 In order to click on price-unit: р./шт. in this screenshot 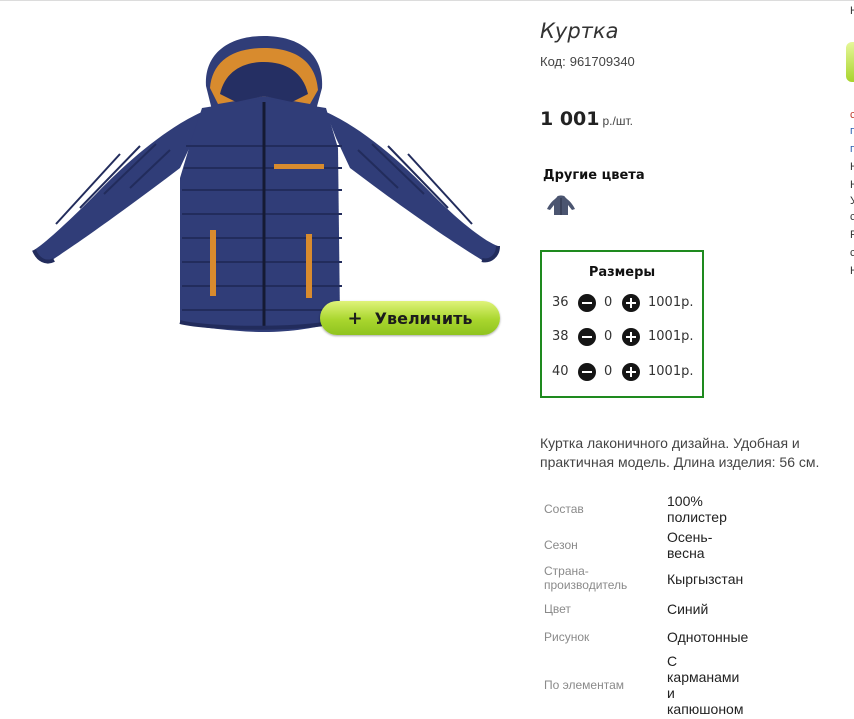, I will do `click(617, 121)`.